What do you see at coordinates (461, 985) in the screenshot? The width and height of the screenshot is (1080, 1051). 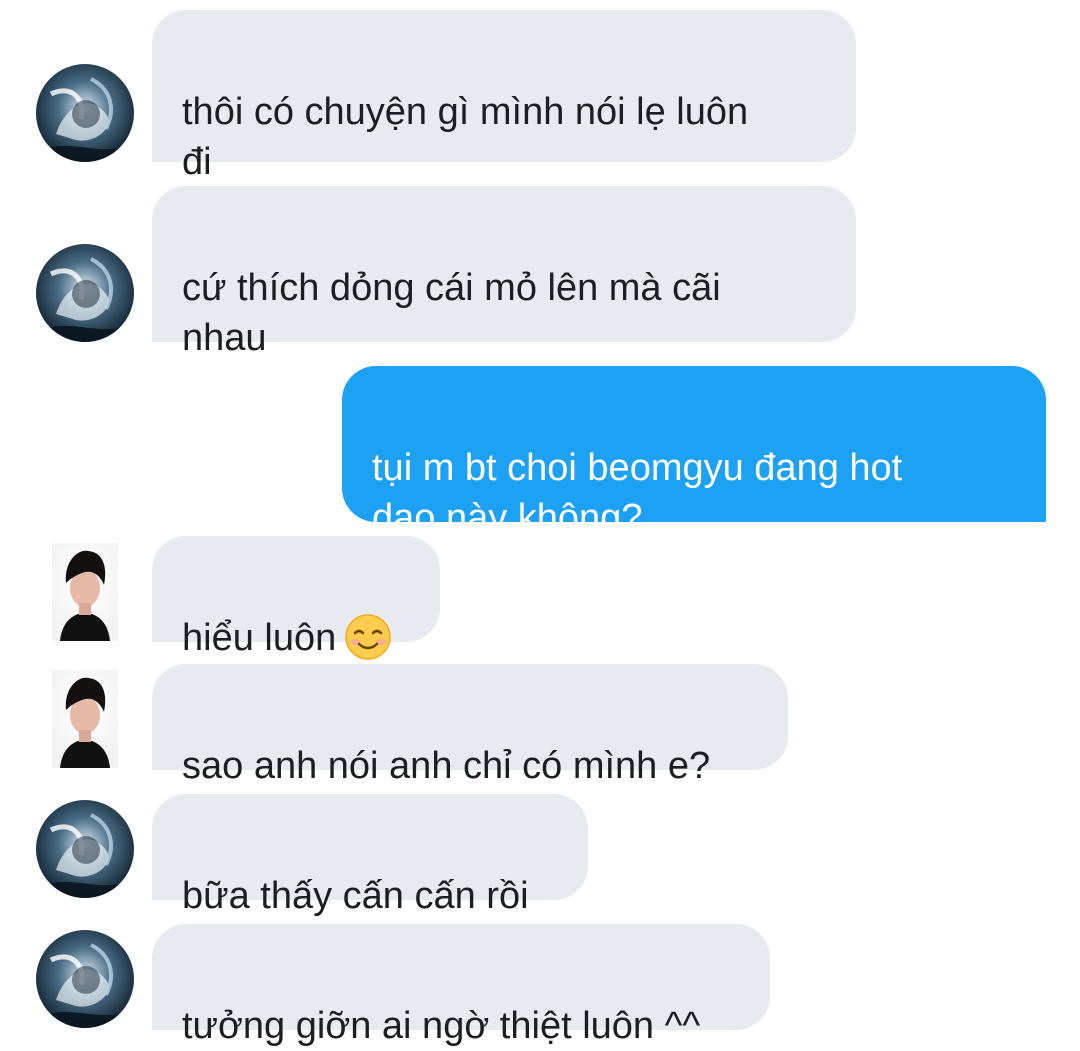 I see `message-bubble-incoming: tưởng giỡn ai ngờ thiệt luôn ^^` at bounding box center [461, 985].